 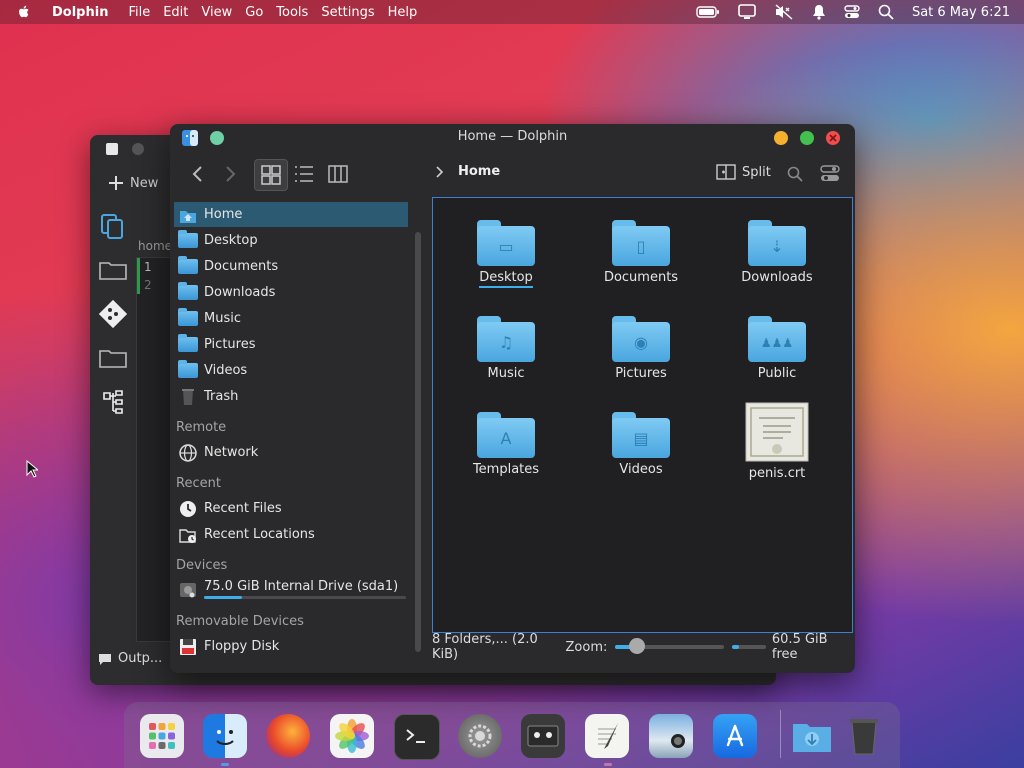 What do you see at coordinates (139, 12) in the screenshot?
I see `menu-file: File` at bounding box center [139, 12].